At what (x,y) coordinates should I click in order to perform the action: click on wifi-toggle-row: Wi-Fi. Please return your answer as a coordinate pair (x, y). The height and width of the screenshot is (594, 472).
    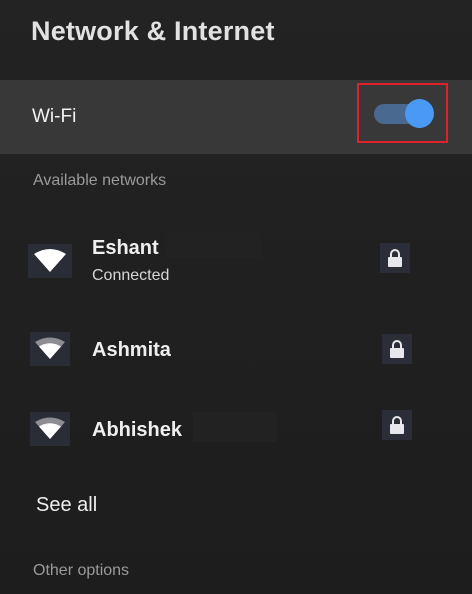
    Looking at the image, I should click on (236, 117).